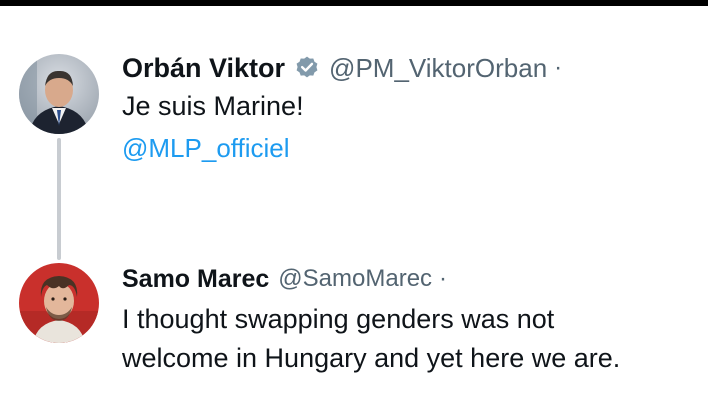 The height and width of the screenshot is (416, 708). I want to click on top-border, so click(354, 3).